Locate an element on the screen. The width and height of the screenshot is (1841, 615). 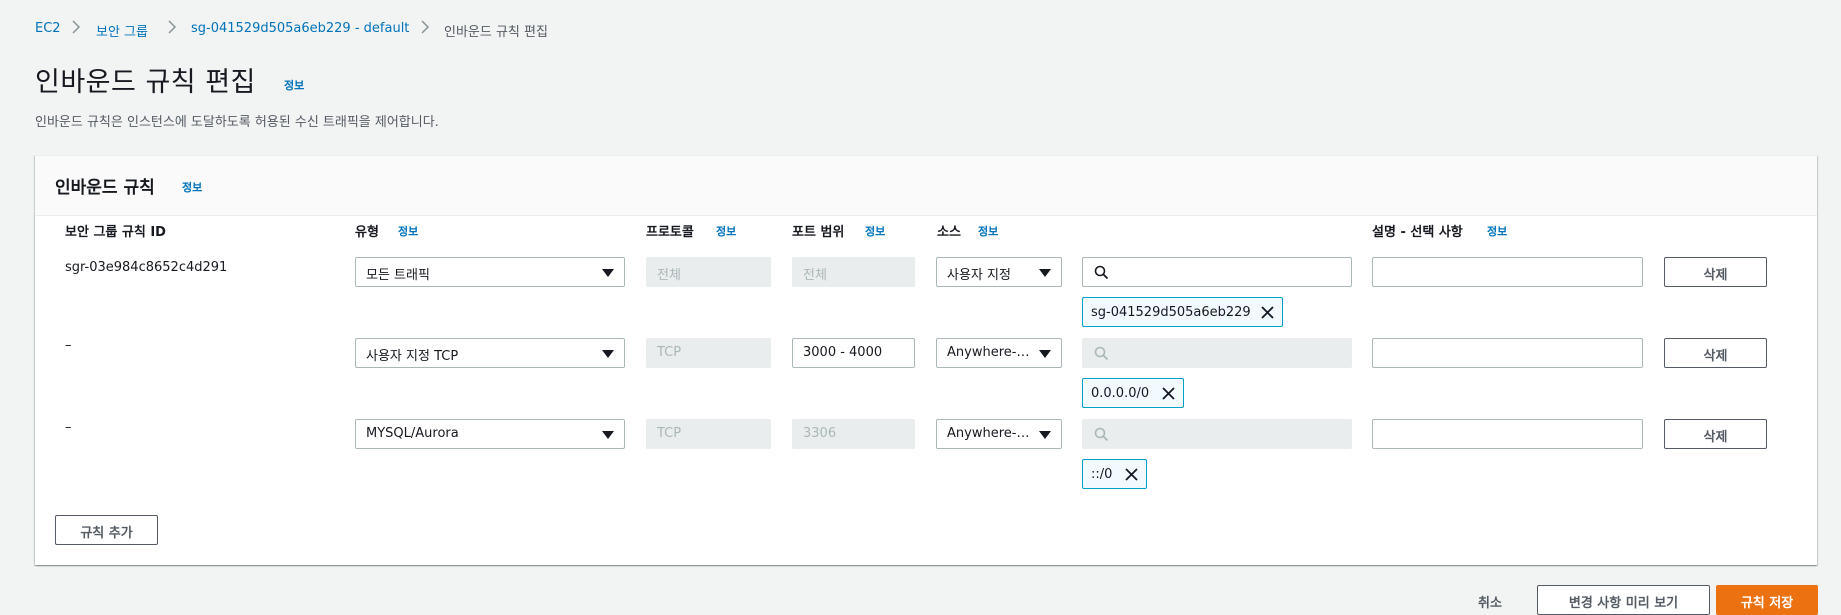
protocol-field: 전체 is located at coordinates (708, 272).